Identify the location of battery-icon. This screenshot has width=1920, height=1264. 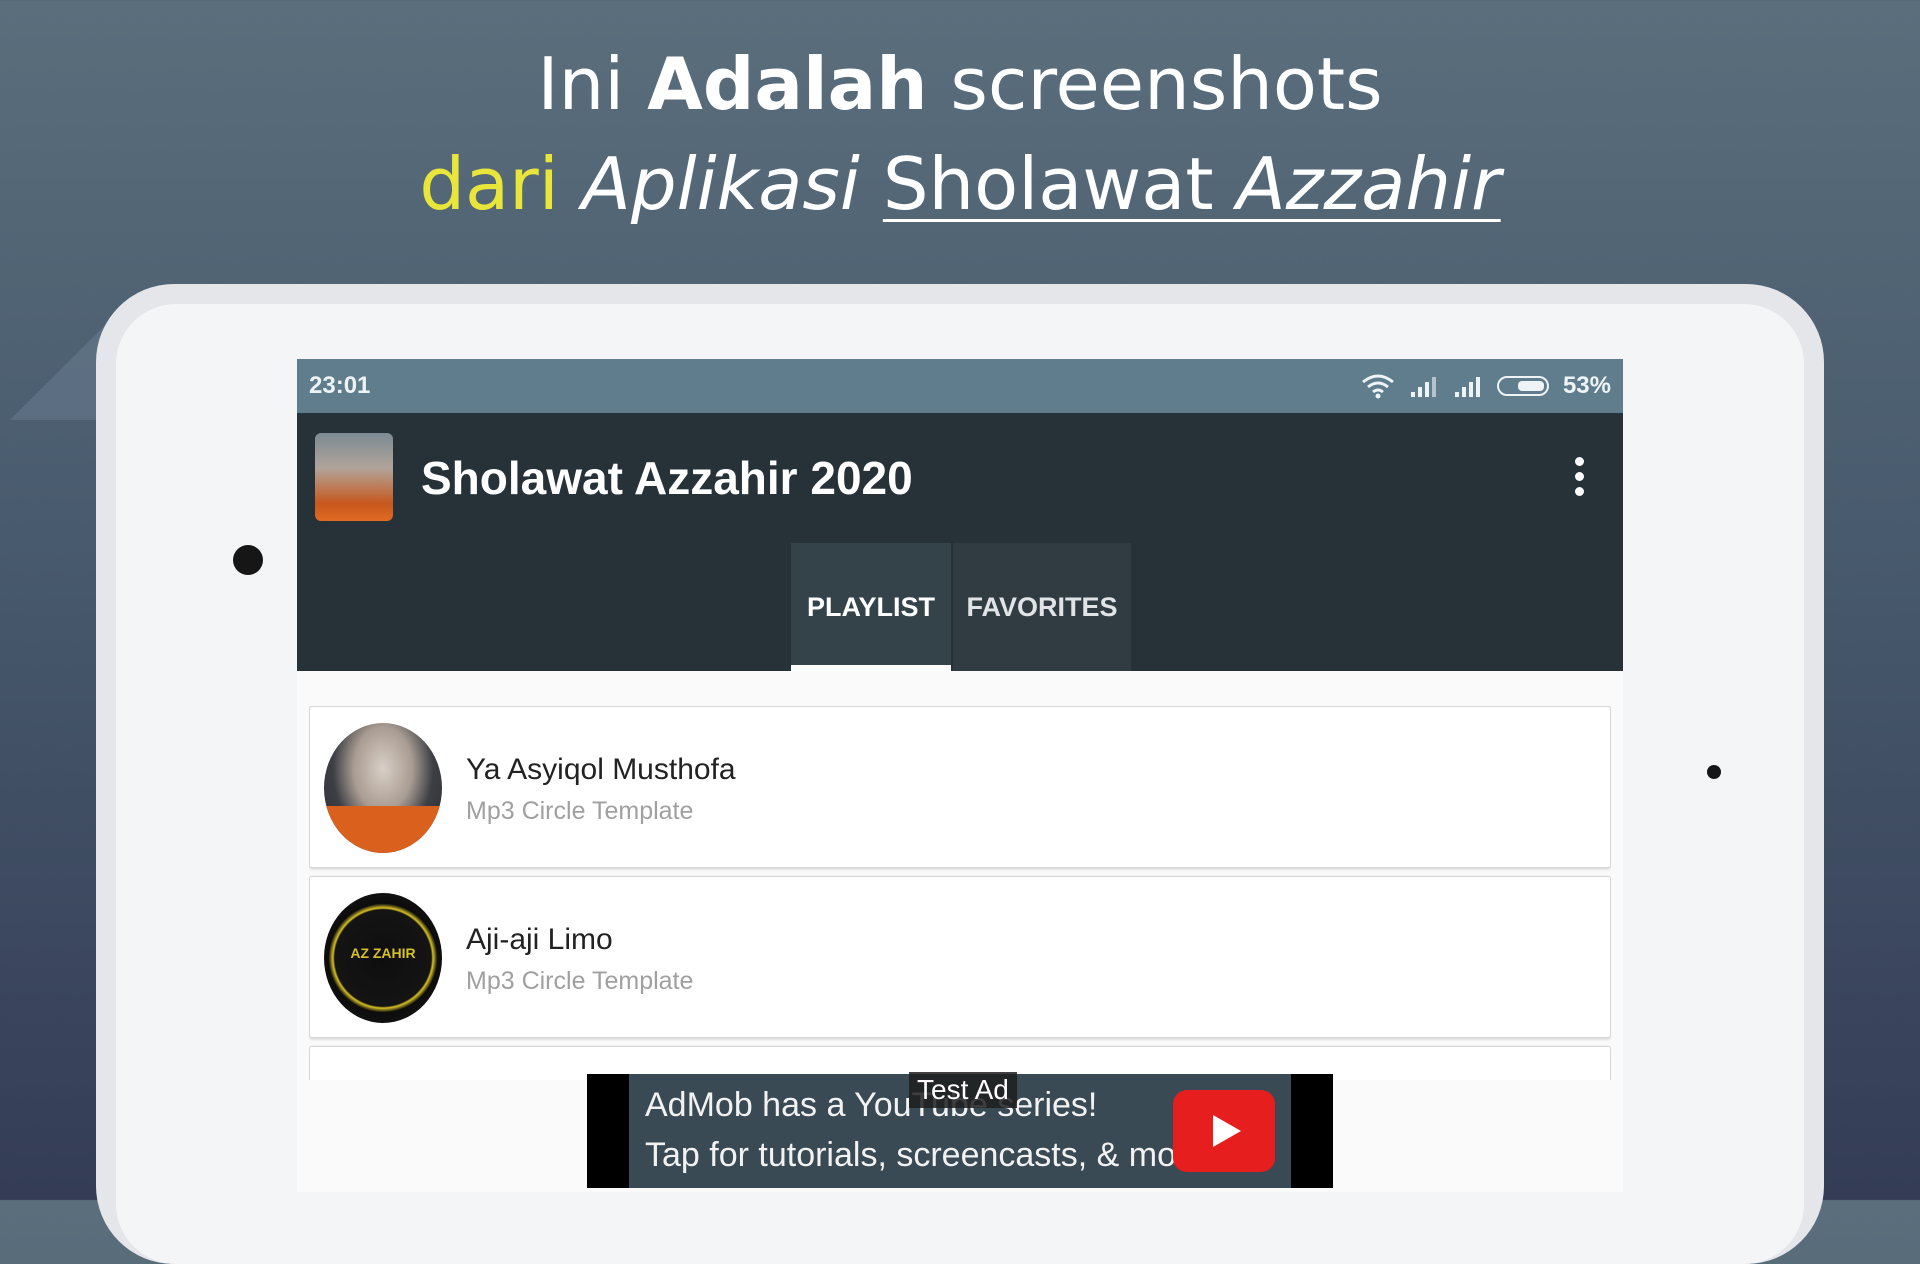
(1522, 386).